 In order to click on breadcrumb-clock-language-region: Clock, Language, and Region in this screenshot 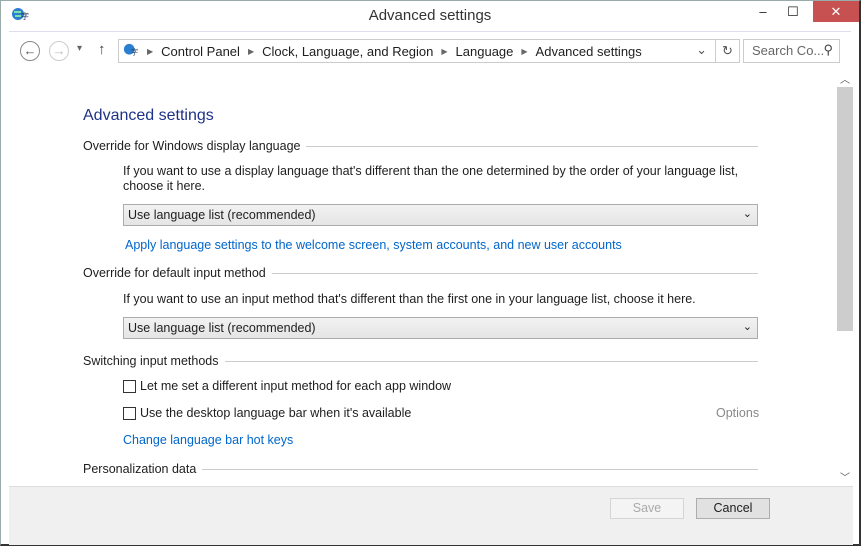, I will do `click(347, 51)`.